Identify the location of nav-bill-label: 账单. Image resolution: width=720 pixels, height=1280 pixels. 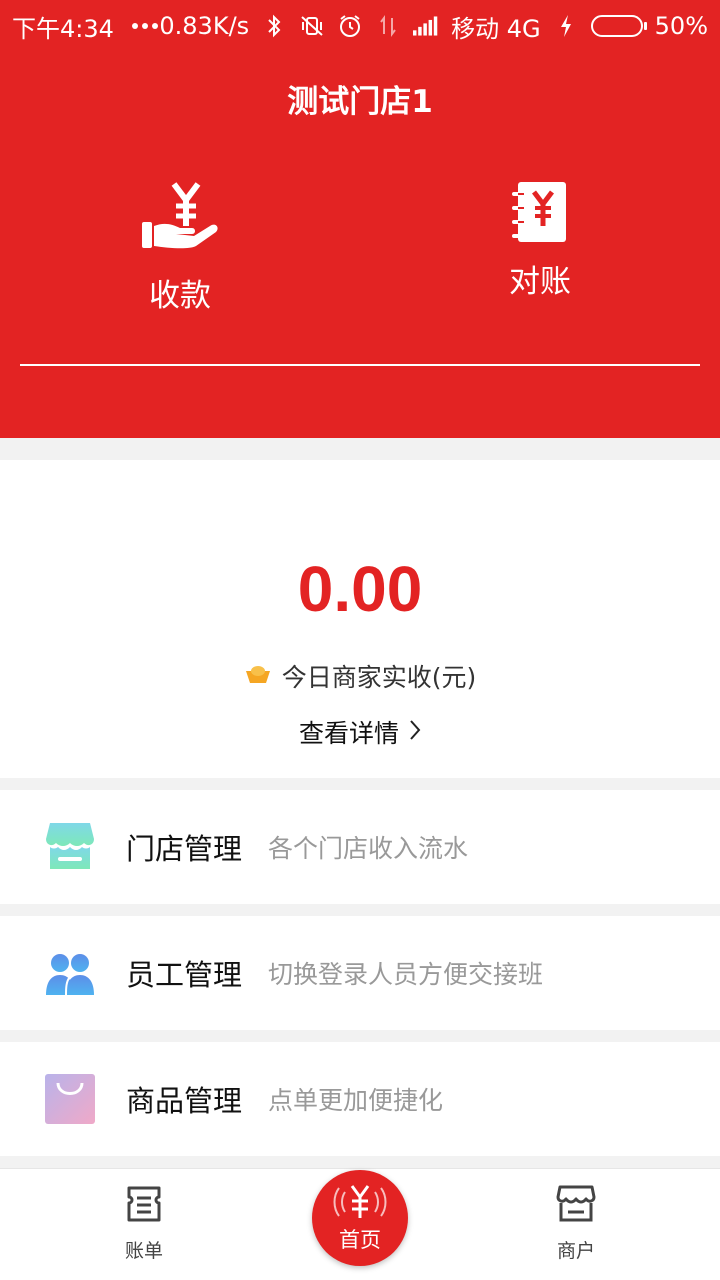
(143, 1251).